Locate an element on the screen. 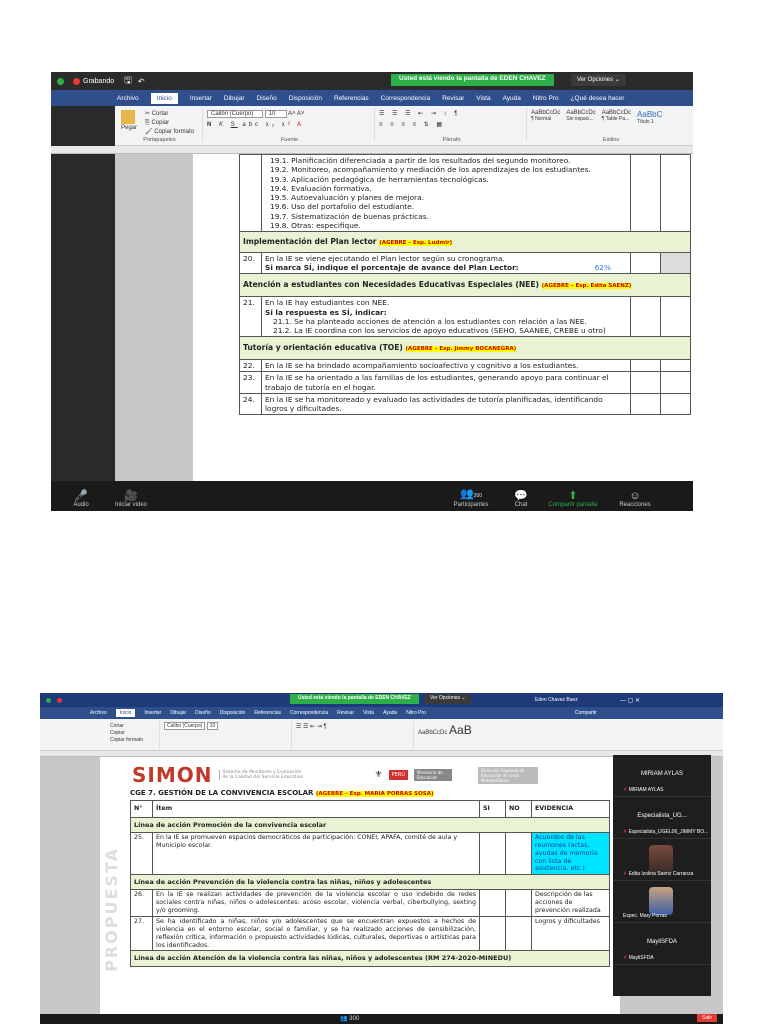 This screenshot has height=1024, width=768. grow-font-icon: A˄ A˅ is located at coordinates (296, 114).